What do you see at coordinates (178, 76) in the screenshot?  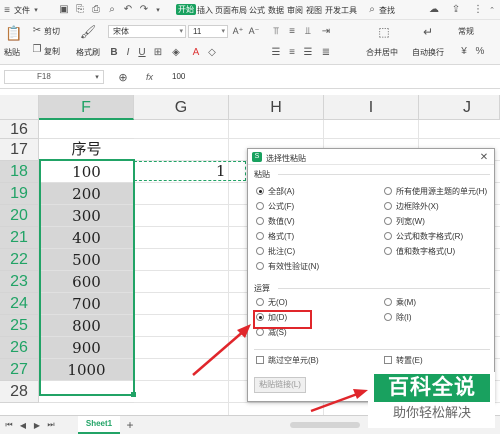 I see `formula-input: 100` at bounding box center [178, 76].